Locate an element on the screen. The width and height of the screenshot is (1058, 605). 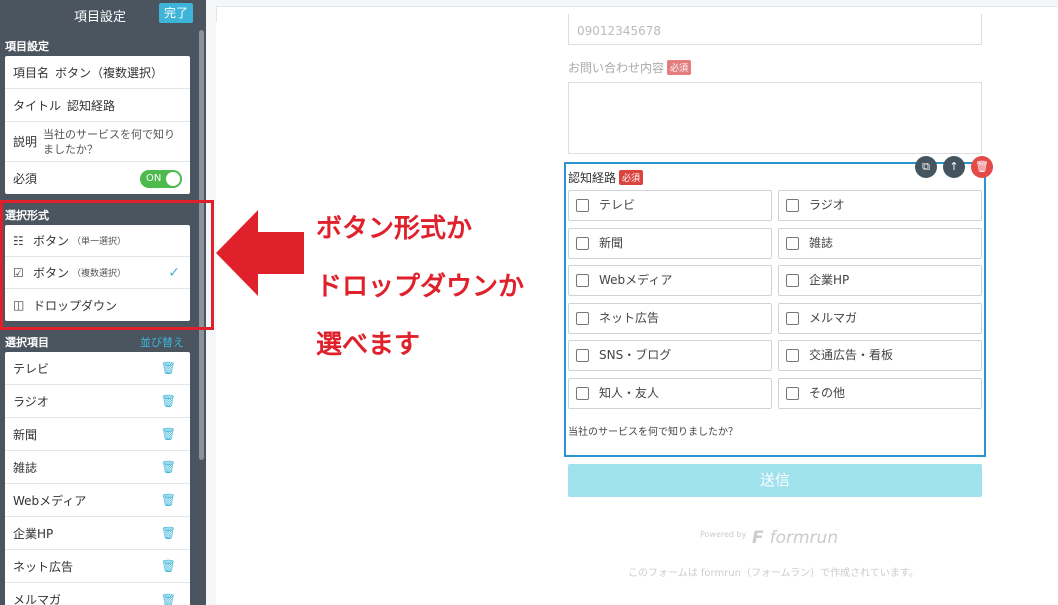
description-label: 説明 is located at coordinates (25, 142).